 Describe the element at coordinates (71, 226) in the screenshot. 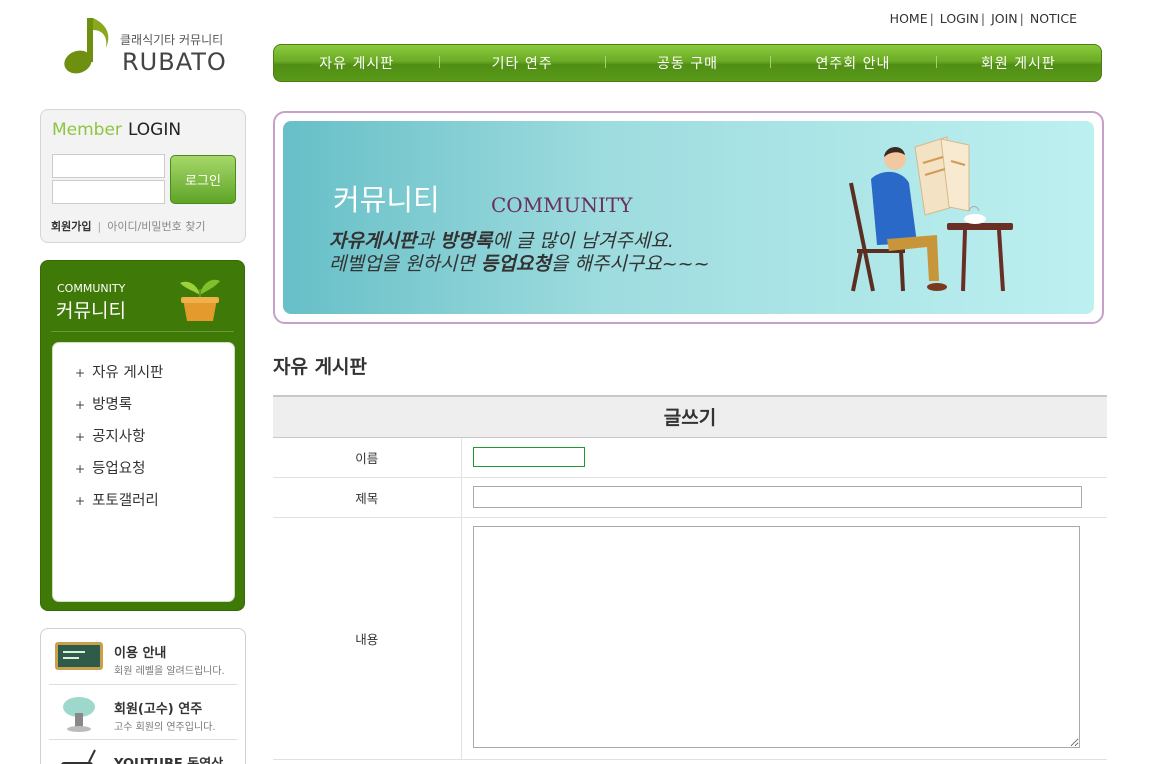

I see `join-link: 회원가입` at that location.